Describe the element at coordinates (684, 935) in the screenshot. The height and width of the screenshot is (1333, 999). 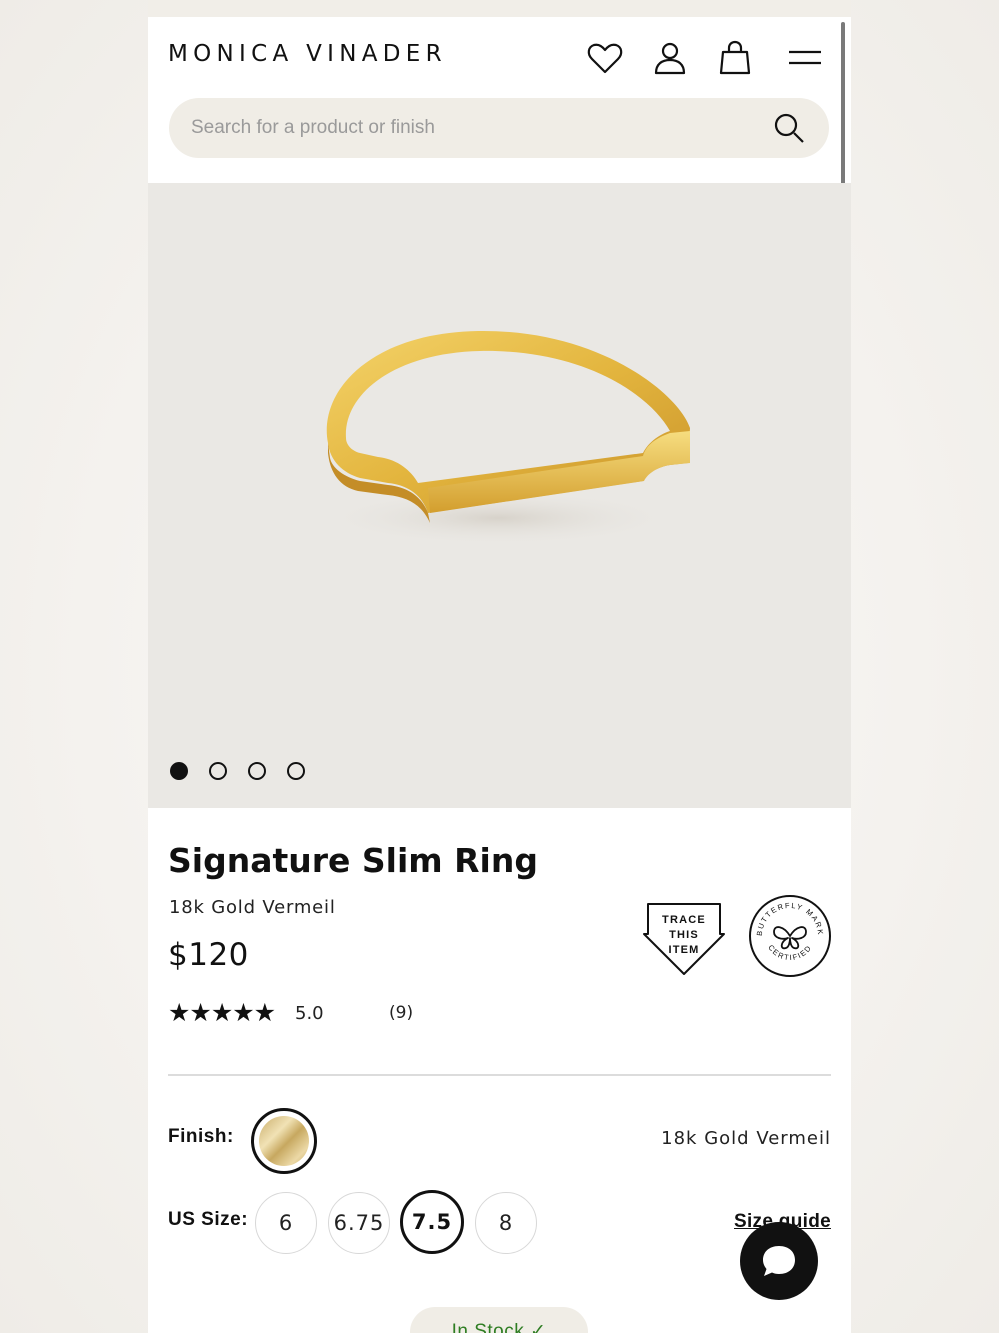
I see `trace-line-2: THIS` at that location.